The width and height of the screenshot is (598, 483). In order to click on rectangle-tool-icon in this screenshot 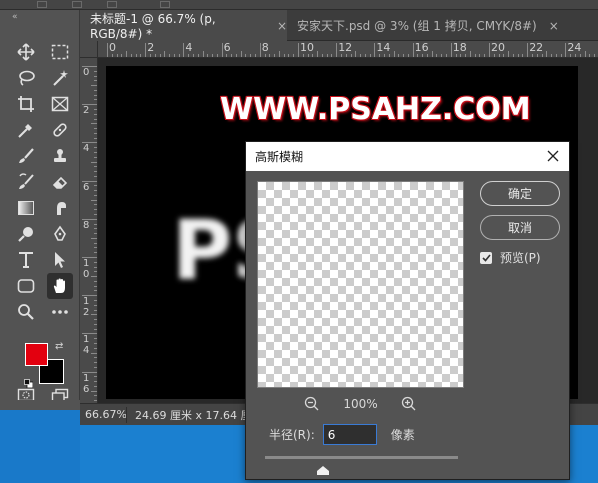, I will do `click(26, 286)`.